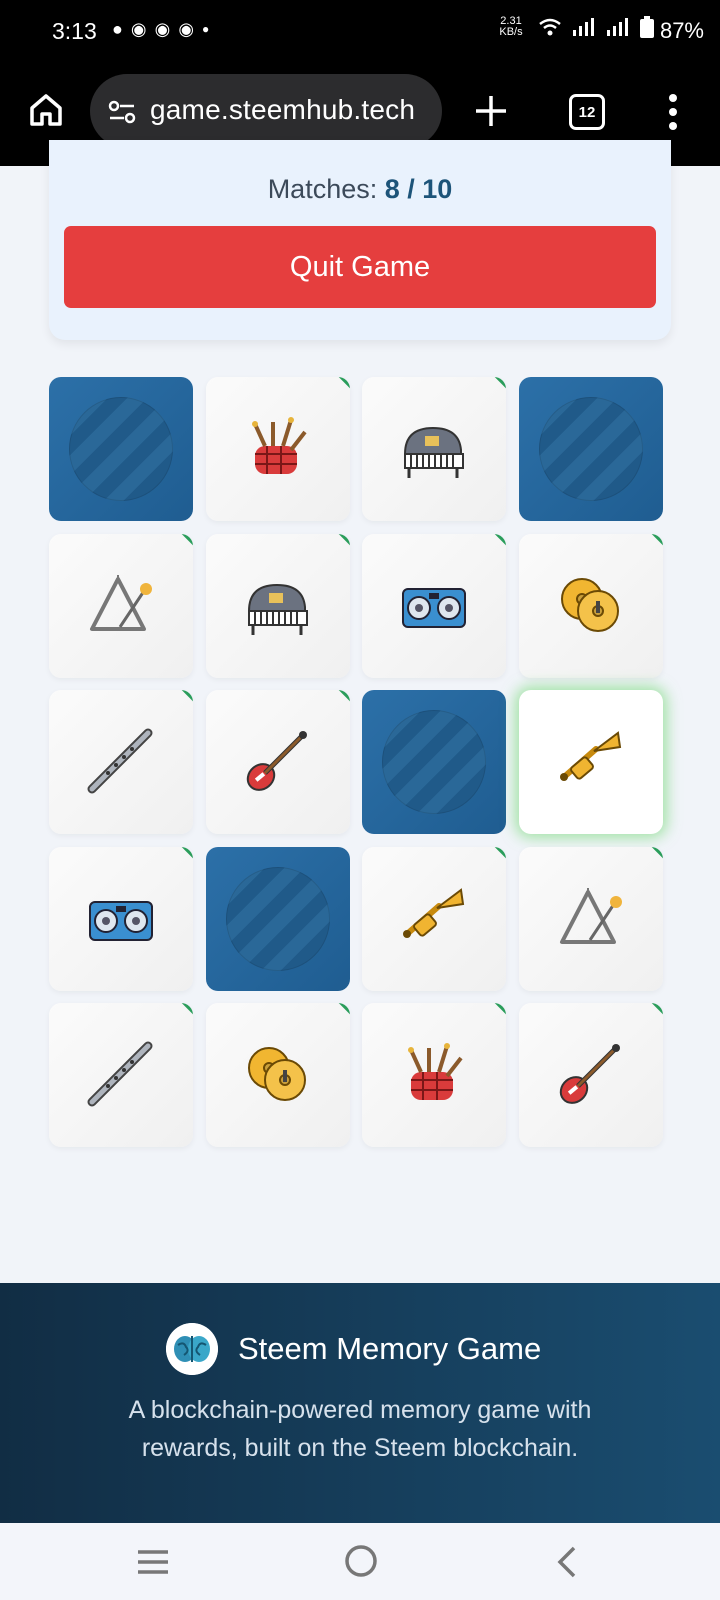  Describe the element at coordinates (360, 267) in the screenshot. I see `quit-game-button: Quit Game` at that location.